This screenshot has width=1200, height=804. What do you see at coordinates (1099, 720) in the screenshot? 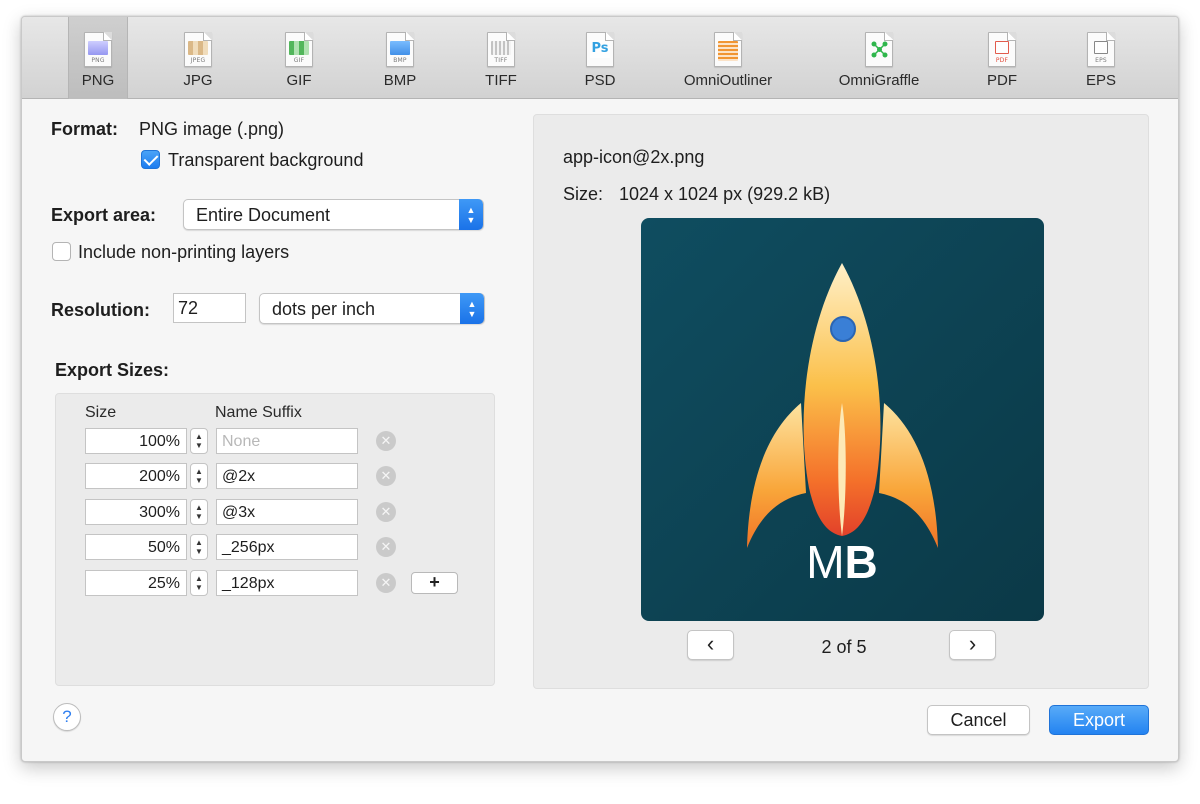
I see `export-button: Export` at bounding box center [1099, 720].